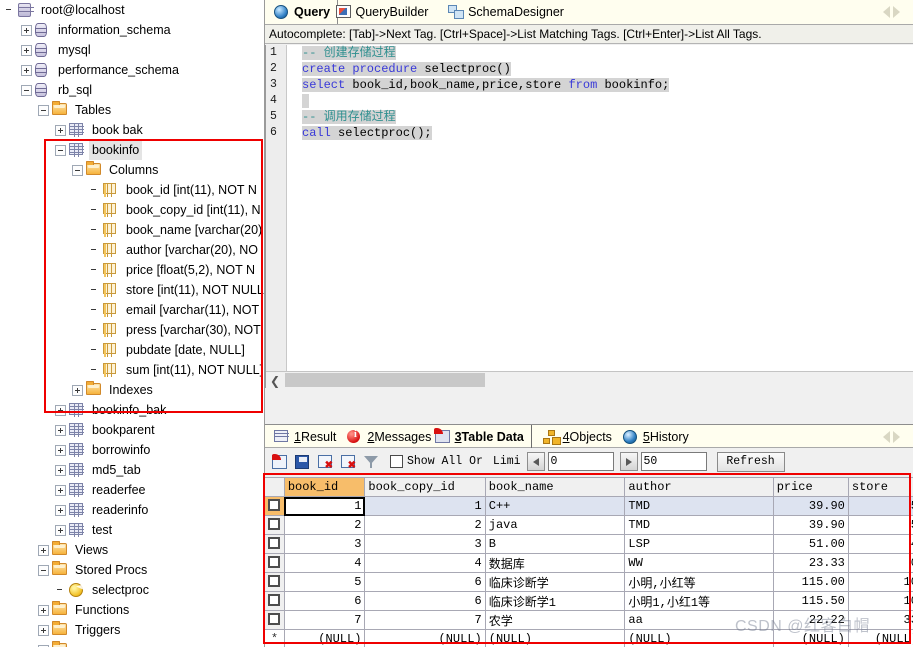 The image size is (913, 647). Describe the element at coordinates (348, 461) in the screenshot. I see `edit-delete-icon` at that location.